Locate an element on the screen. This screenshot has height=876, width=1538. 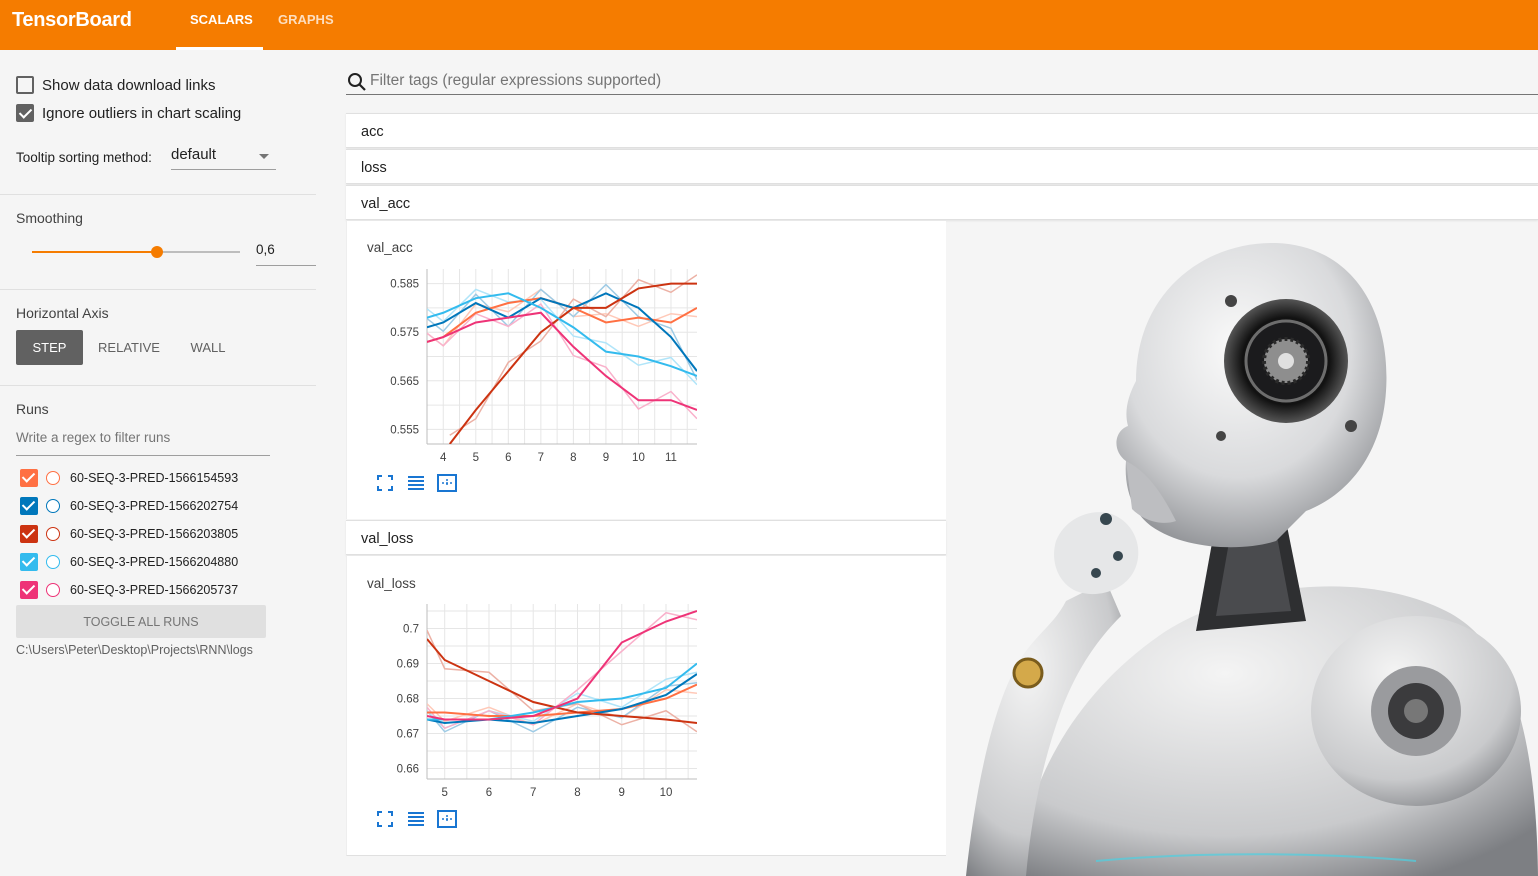
run-item: 60-SEQ-3-PRED-1566204880 is located at coordinates (129, 562).